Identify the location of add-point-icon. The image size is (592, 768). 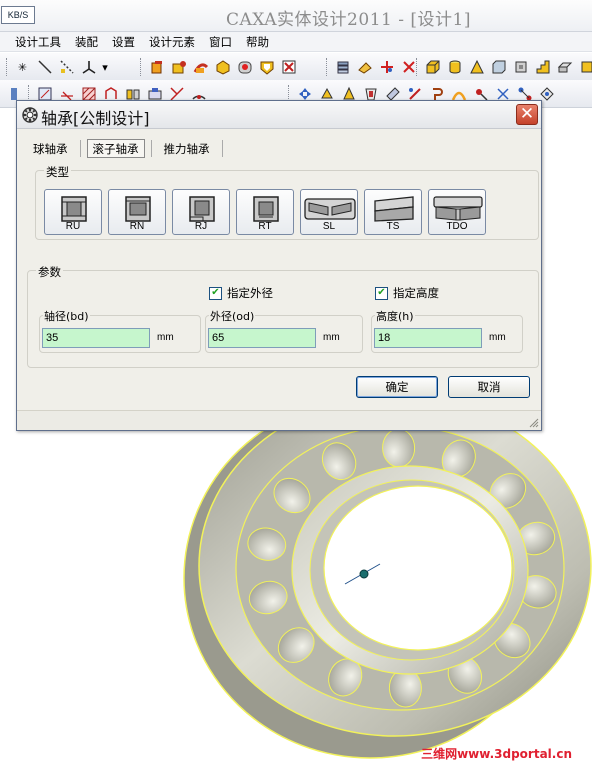
(386, 67).